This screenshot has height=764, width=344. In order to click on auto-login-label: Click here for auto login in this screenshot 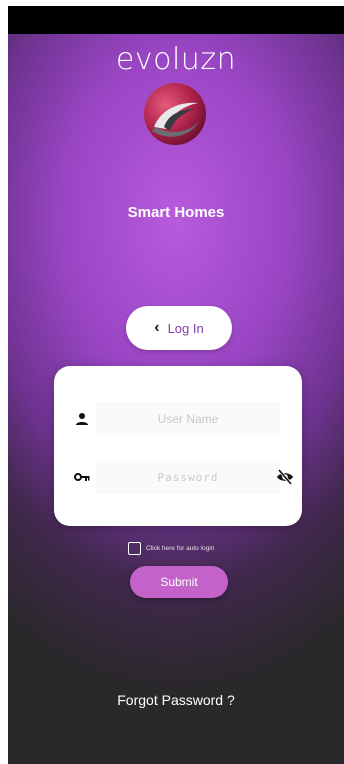, I will do `click(180, 548)`.